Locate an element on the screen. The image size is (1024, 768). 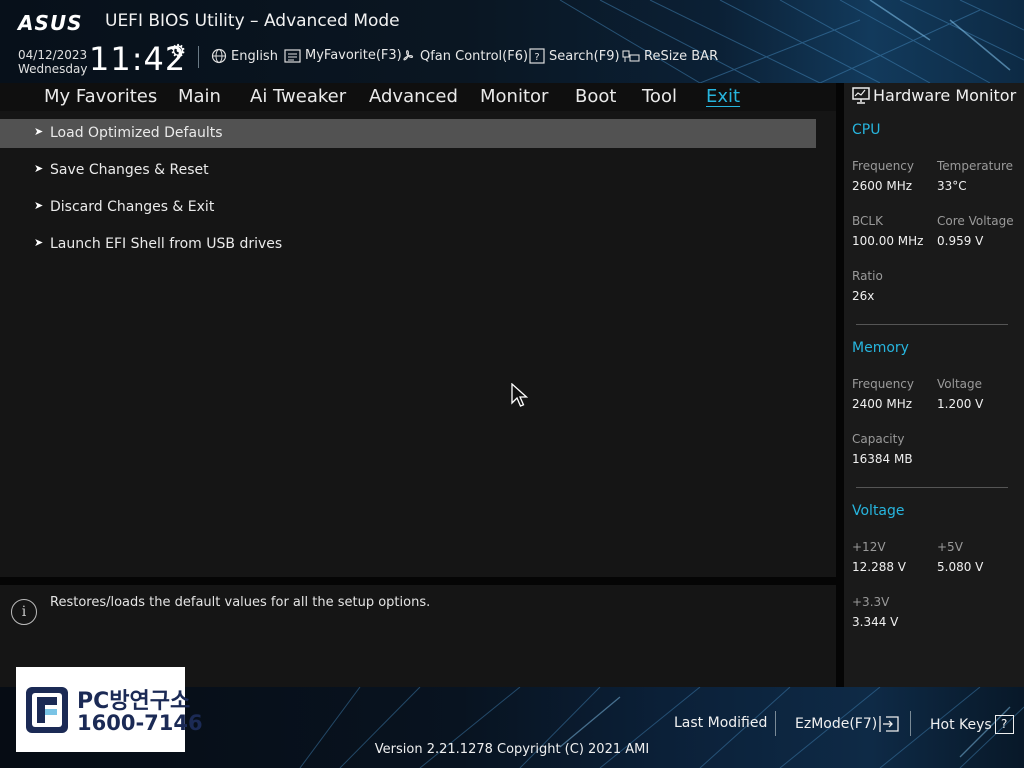
last-modified-button: Last Modified is located at coordinates (720, 723).